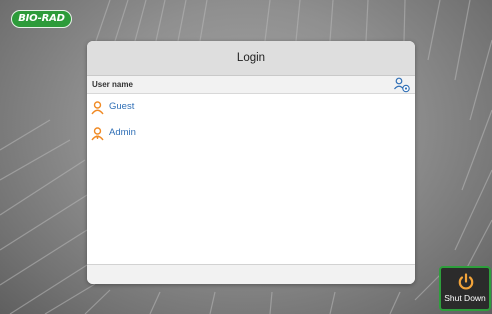 This screenshot has width=492, height=314. I want to click on shut-down-button: Shut Down, so click(465, 288).